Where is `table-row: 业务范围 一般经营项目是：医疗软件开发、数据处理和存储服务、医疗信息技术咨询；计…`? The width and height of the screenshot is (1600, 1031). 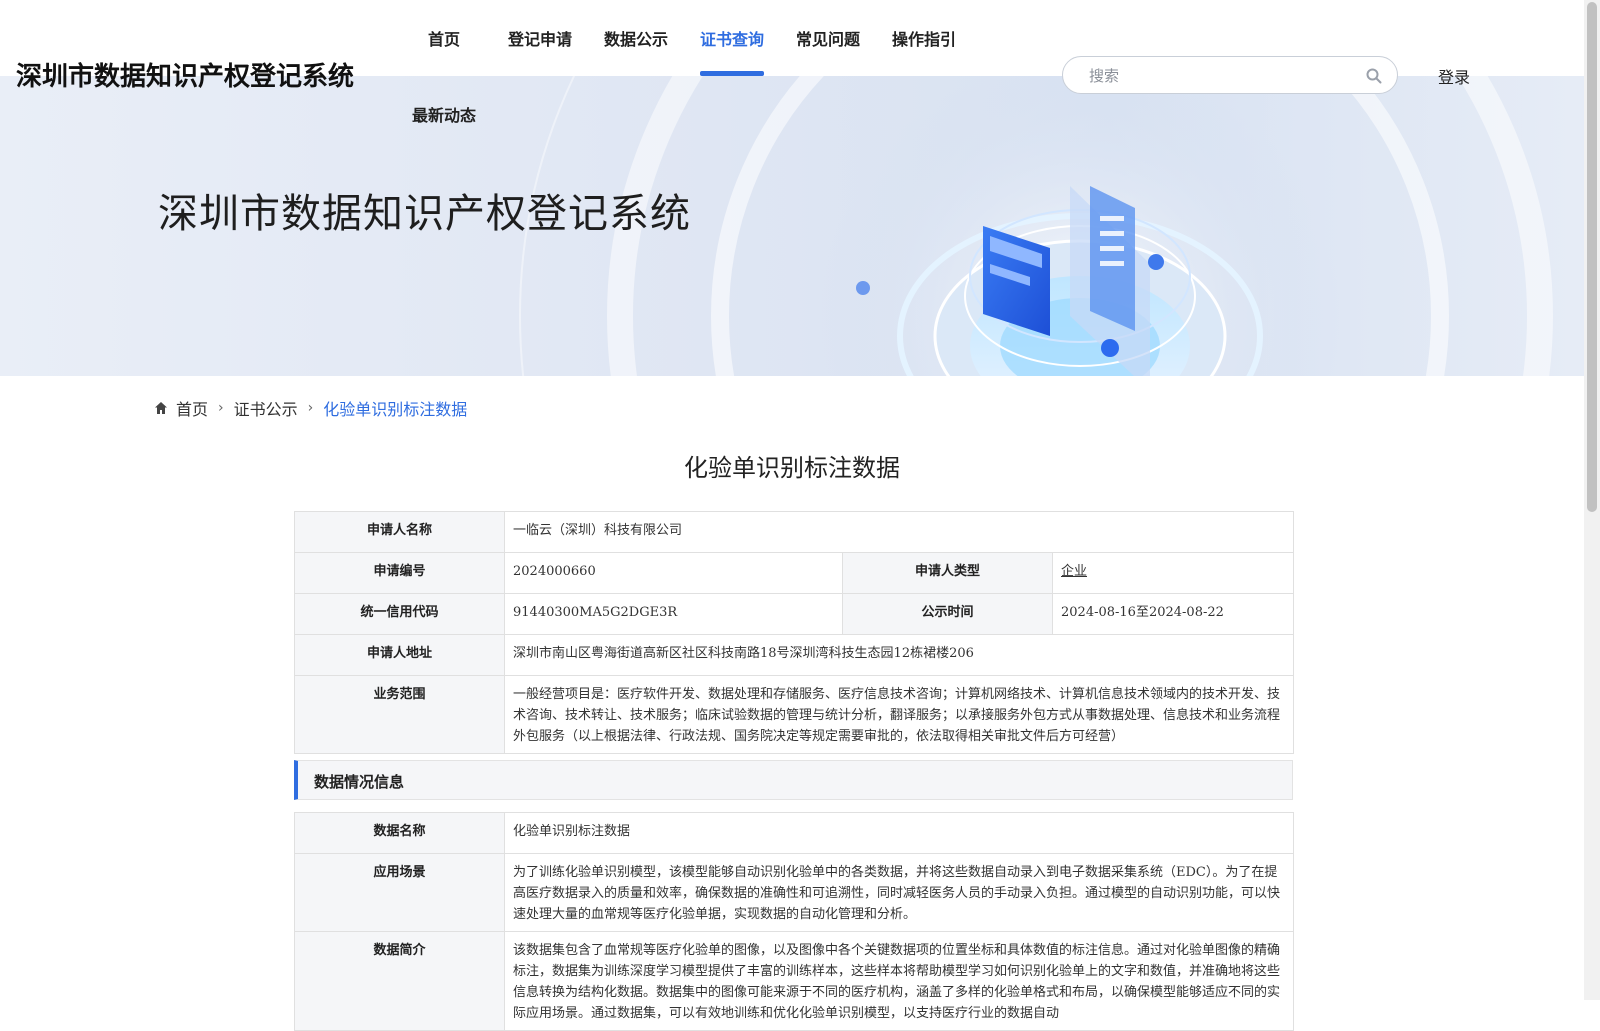
table-row: 业务范围 一般经营项目是：医疗软件开发、数据处理和存储服务、医疗信息技术咨询；计… is located at coordinates (794, 714).